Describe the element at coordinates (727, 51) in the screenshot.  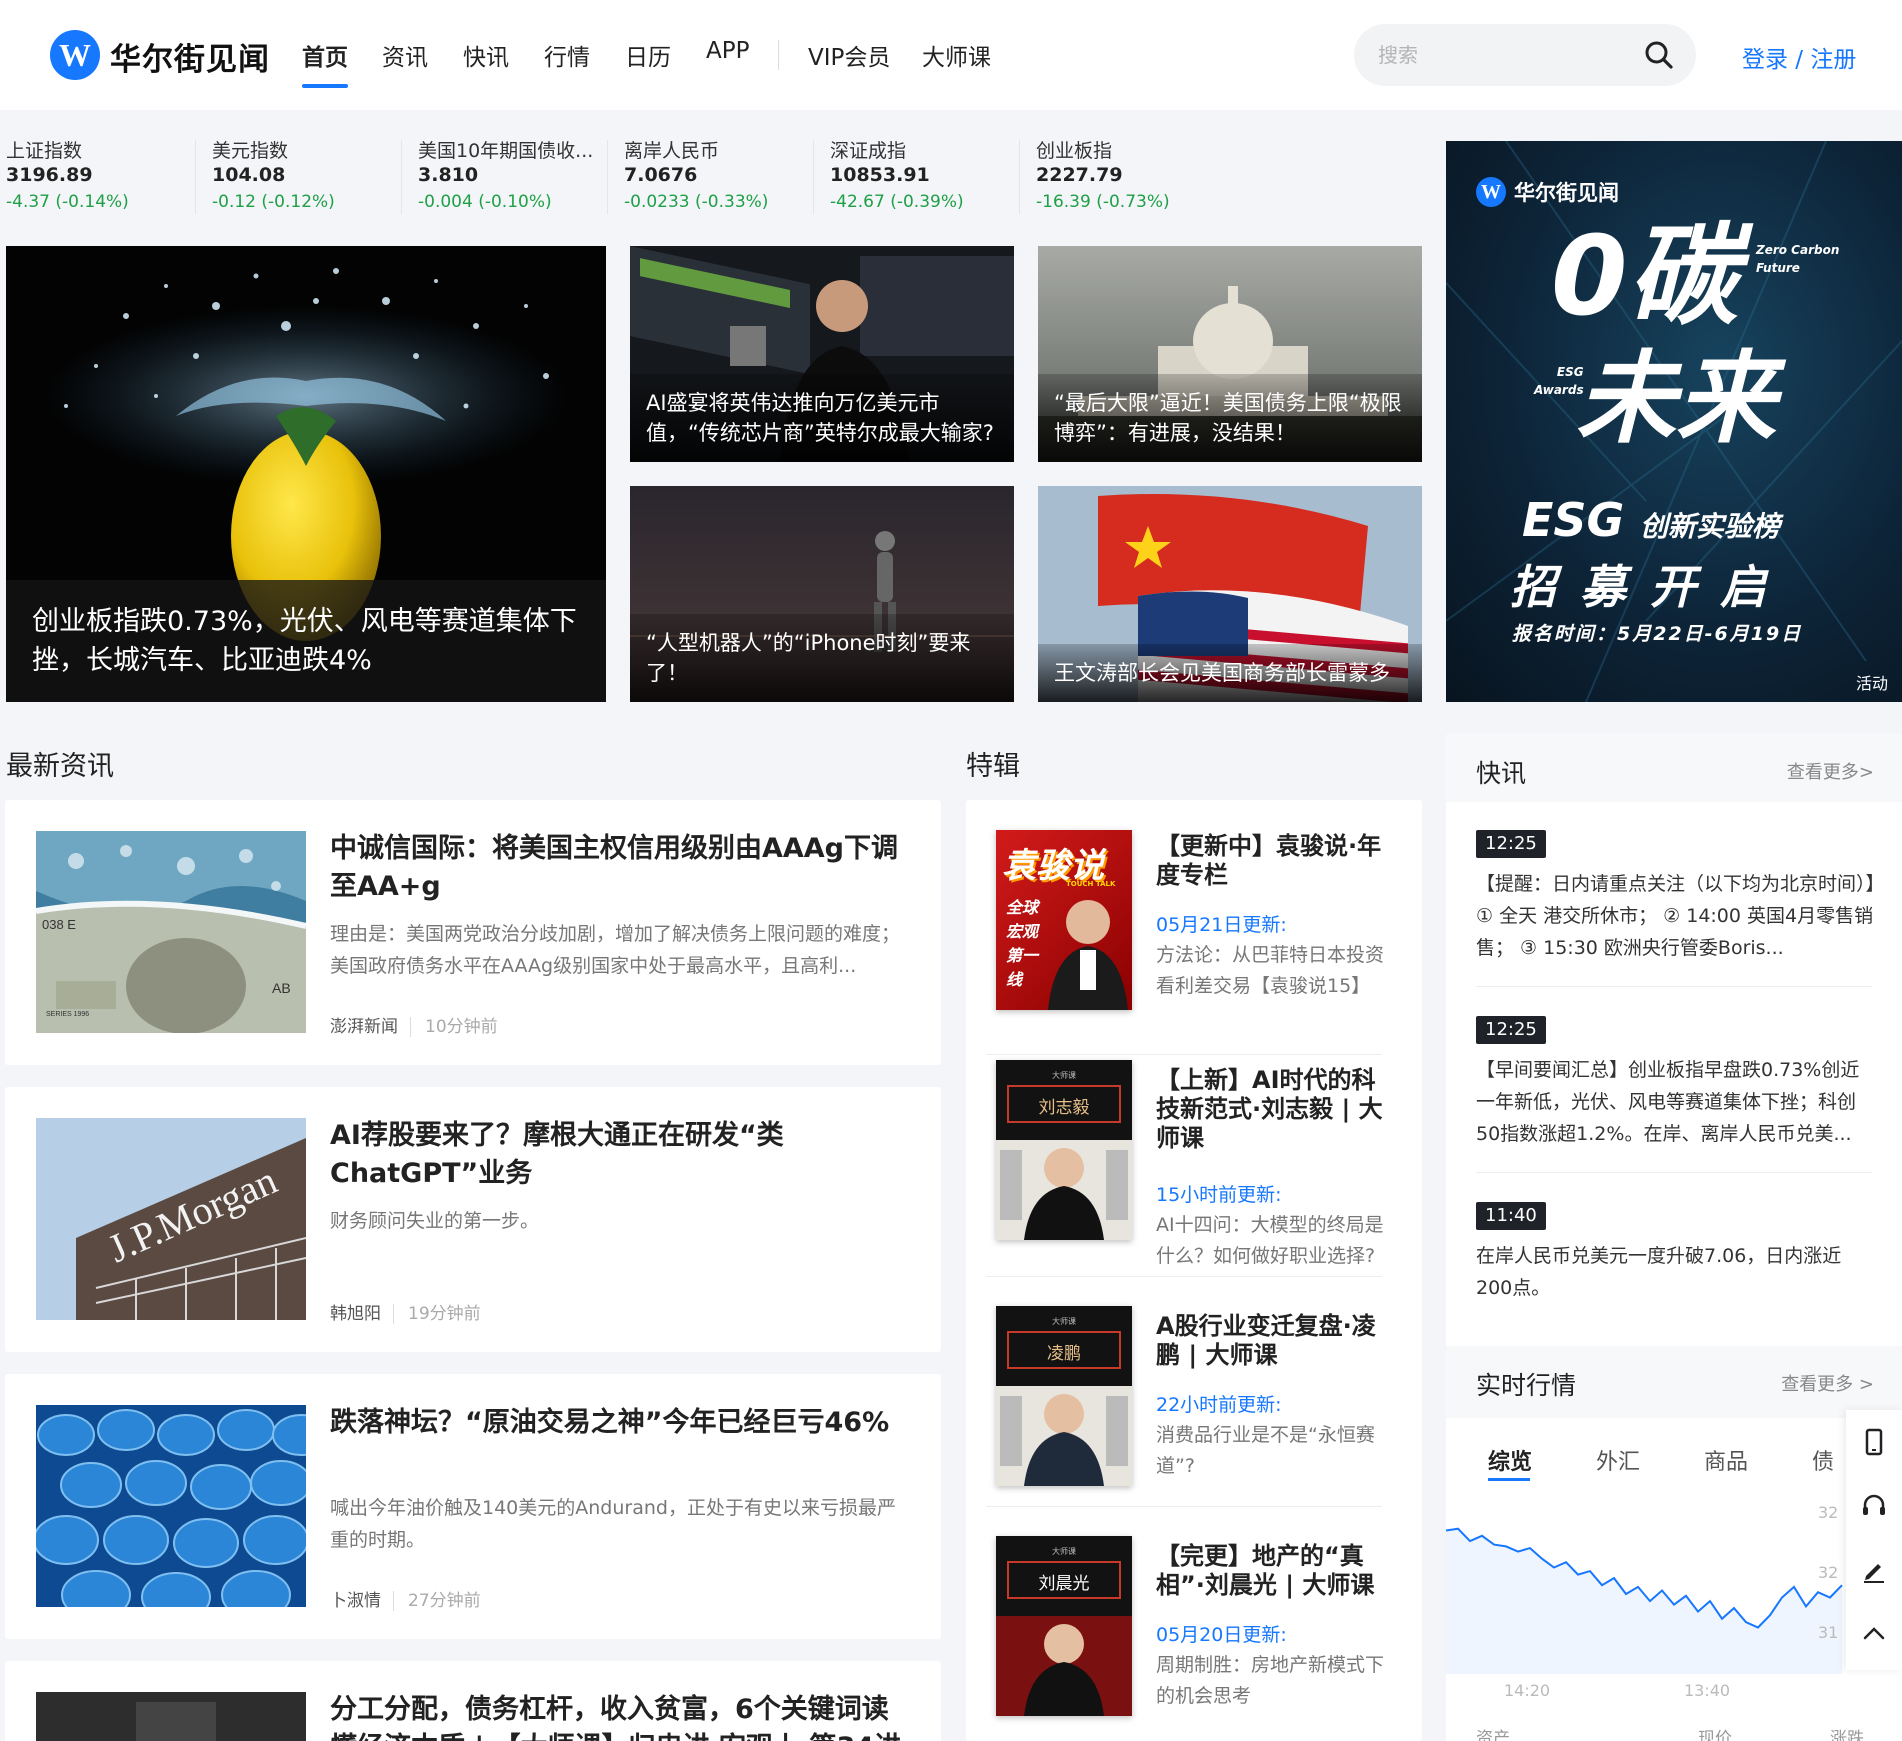
I see `nav-app: APP` at that location.